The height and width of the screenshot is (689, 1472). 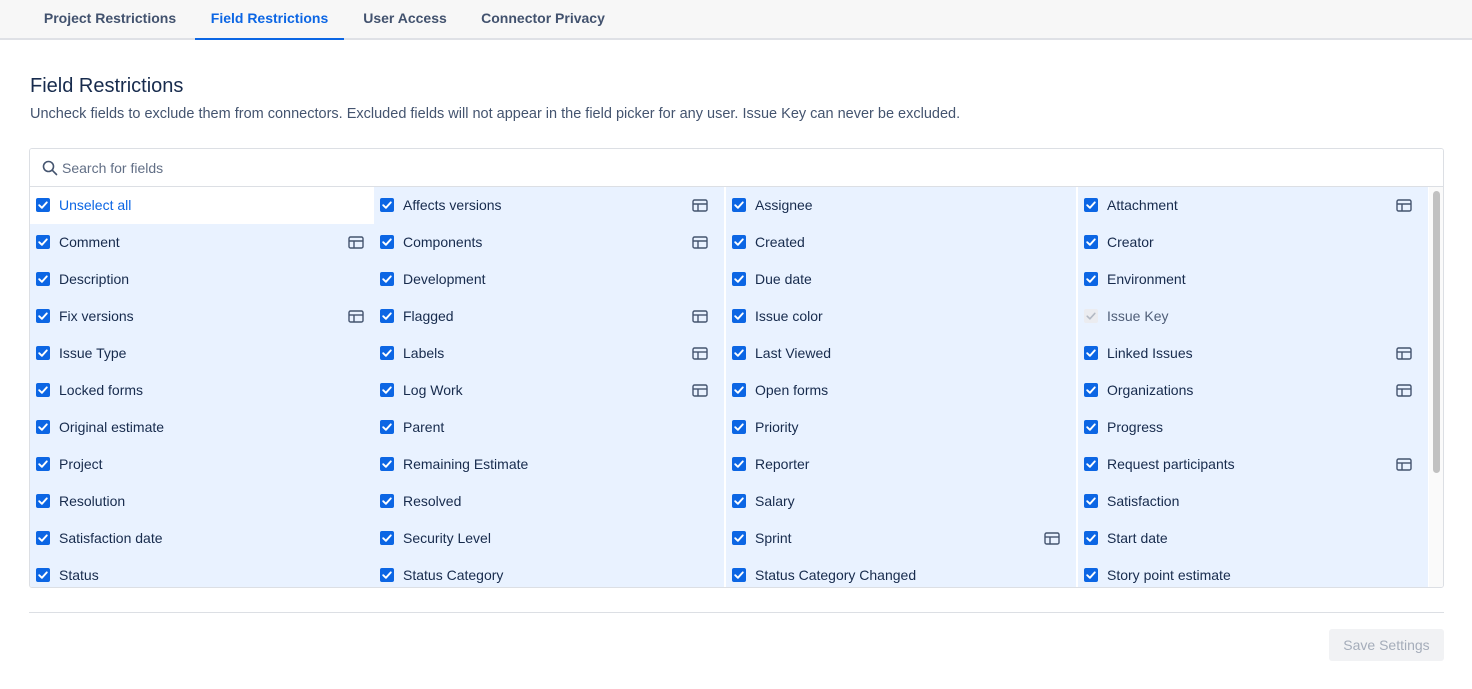 I want to click on field-item-log-work: Log Work, so click(x=549, y=390).